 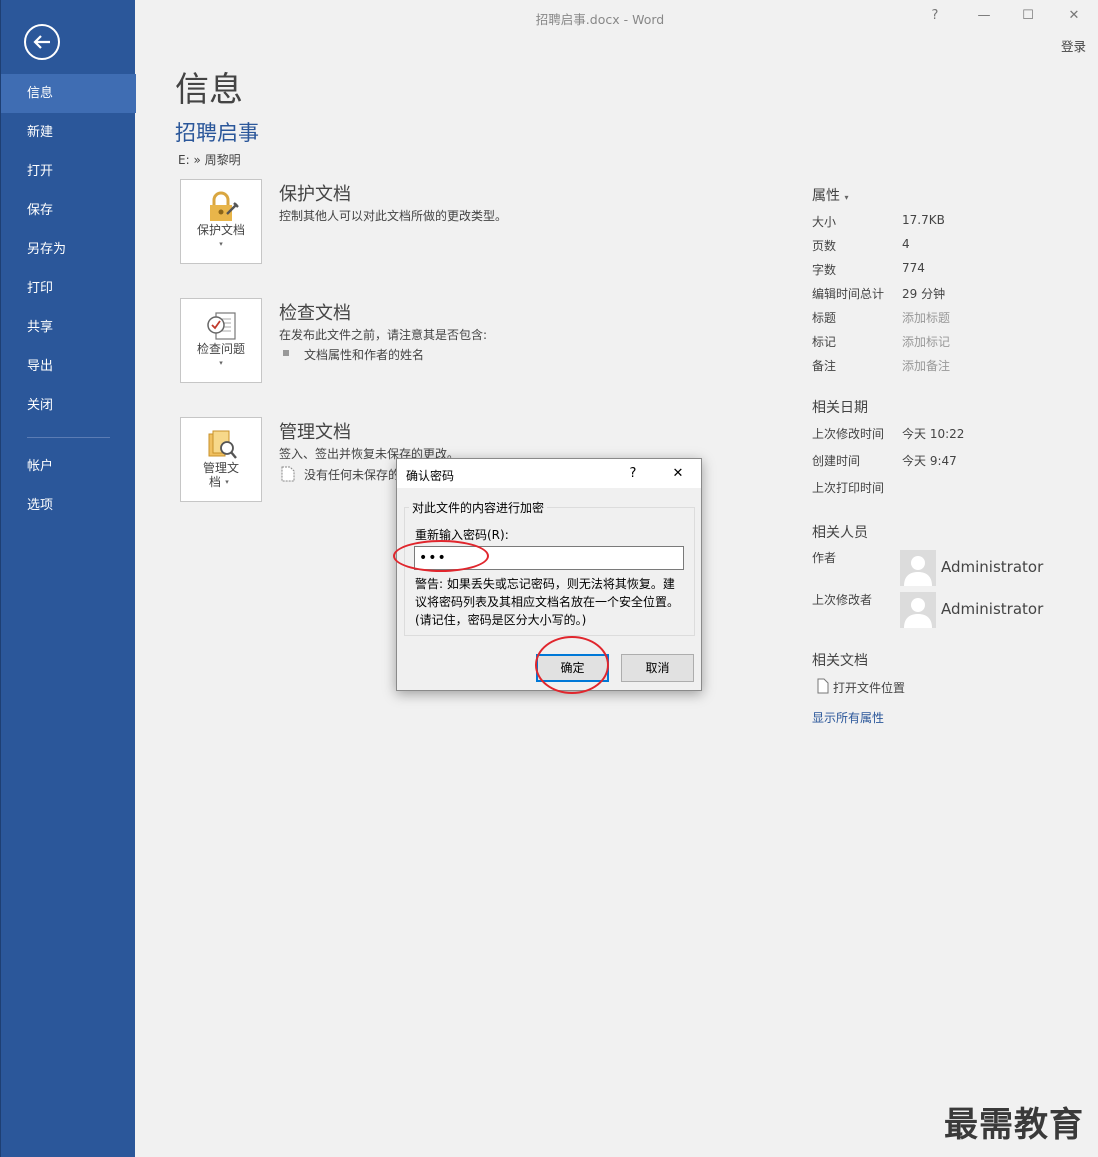 What do you see at coordinates (926, 341) in the screenshot?
I see `prop-tags-input: 添加标记` at bounding box center [926, 341].